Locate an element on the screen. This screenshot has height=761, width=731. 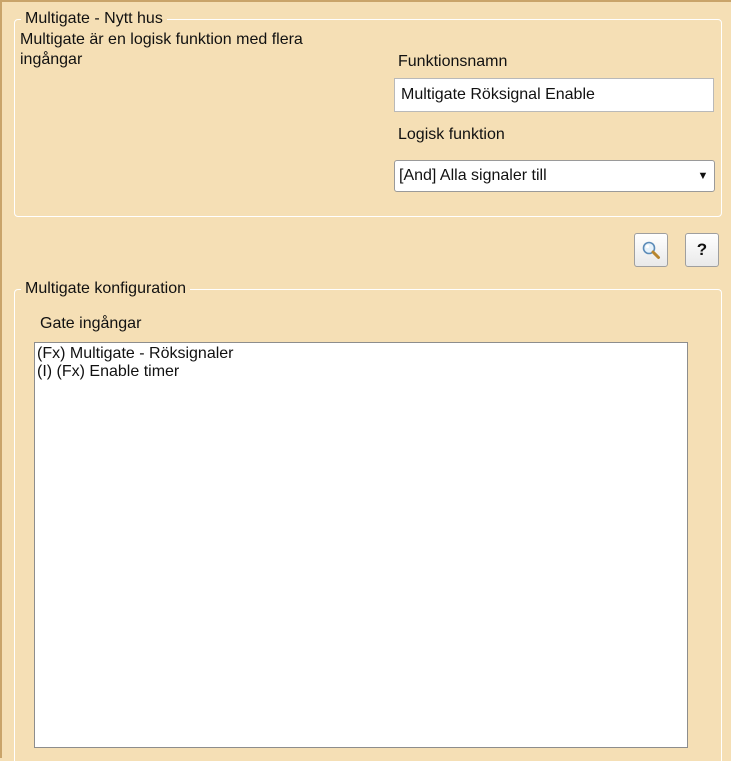
logic-function-value: [And] Alla signaler till is located at coordinates (473, 175).